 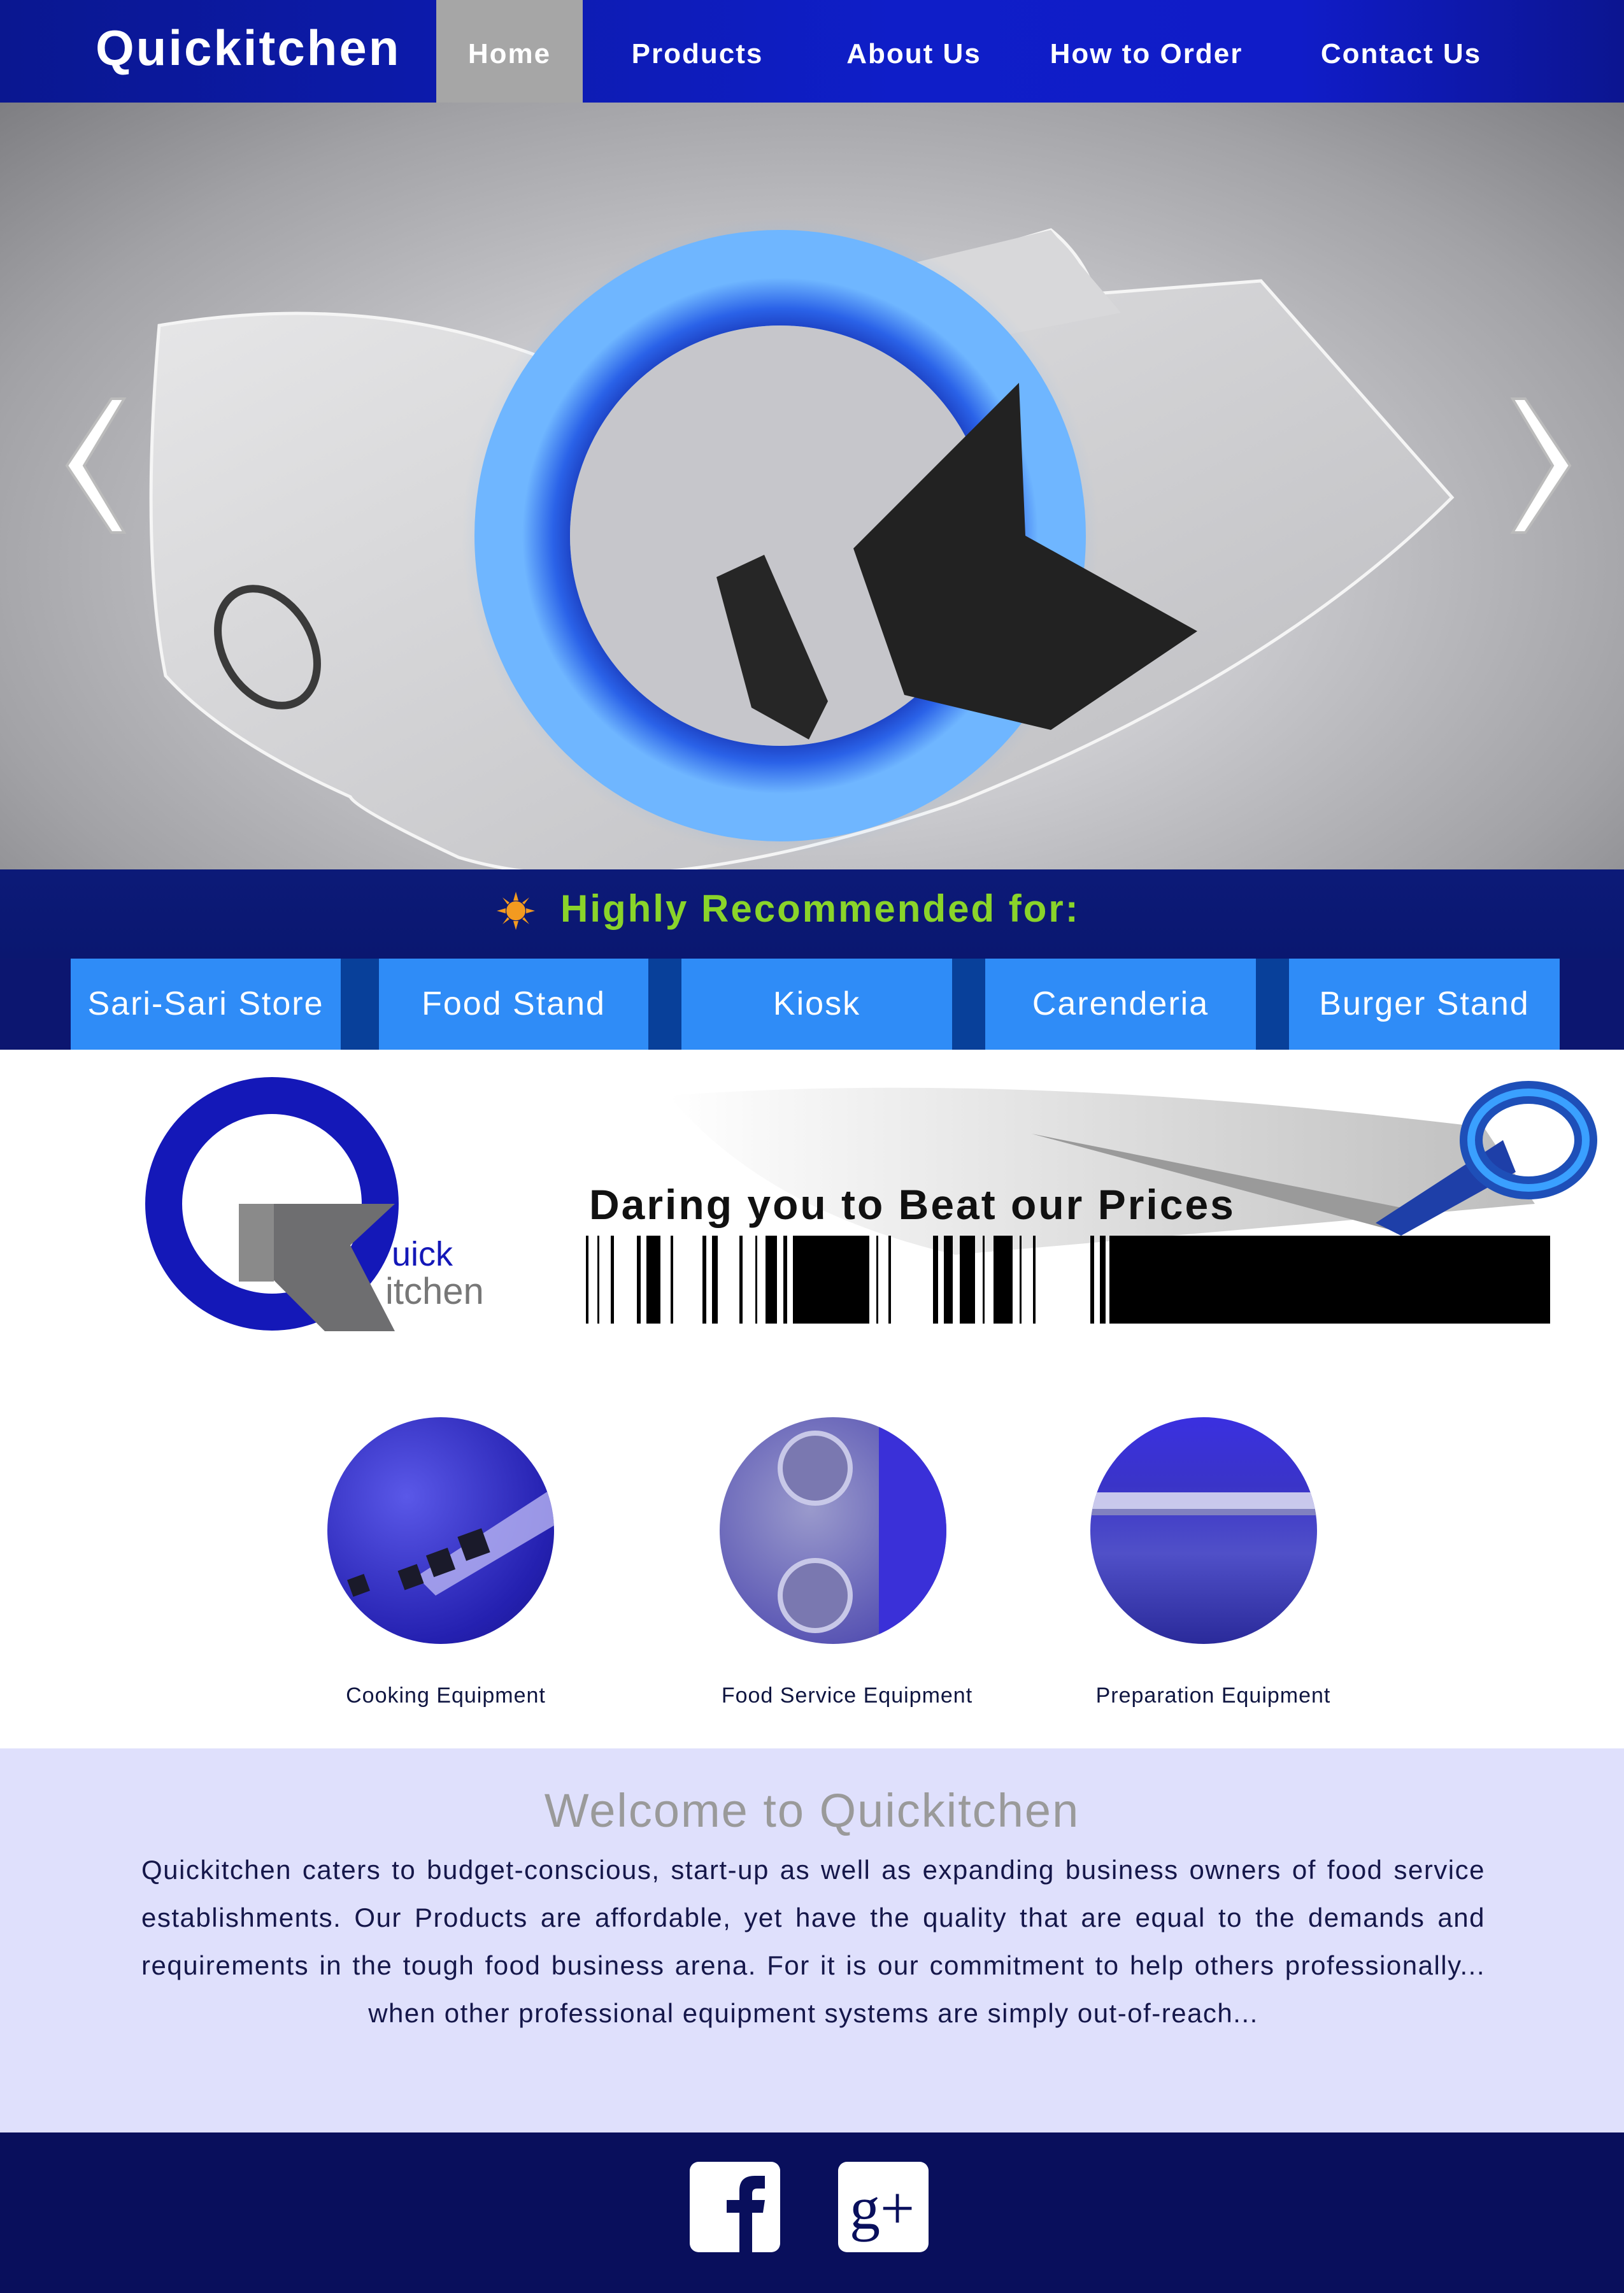 What do you see at coordinates (1424, 1004) in the screenshot?
I see `recommended-burger-stand: Burger Stand` at bounding box center [1424, 1004].